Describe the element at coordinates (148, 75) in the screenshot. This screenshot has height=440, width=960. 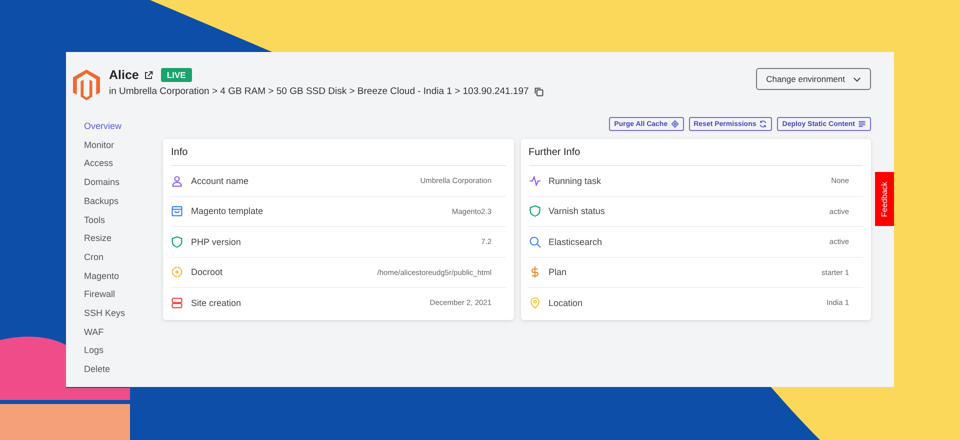
I see `external-link-icon` at that location.